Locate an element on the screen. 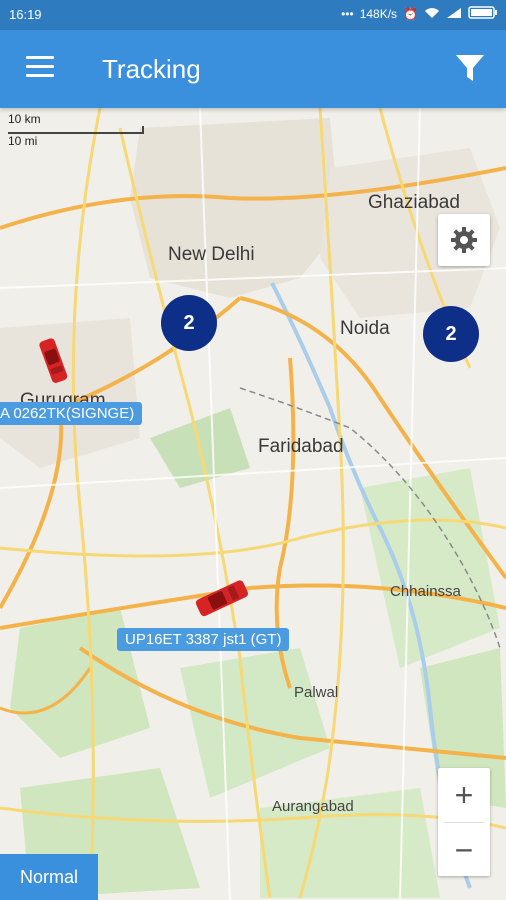 The image size is (506, 900). zoom-out-button: − is located at coordinates (464, 850).